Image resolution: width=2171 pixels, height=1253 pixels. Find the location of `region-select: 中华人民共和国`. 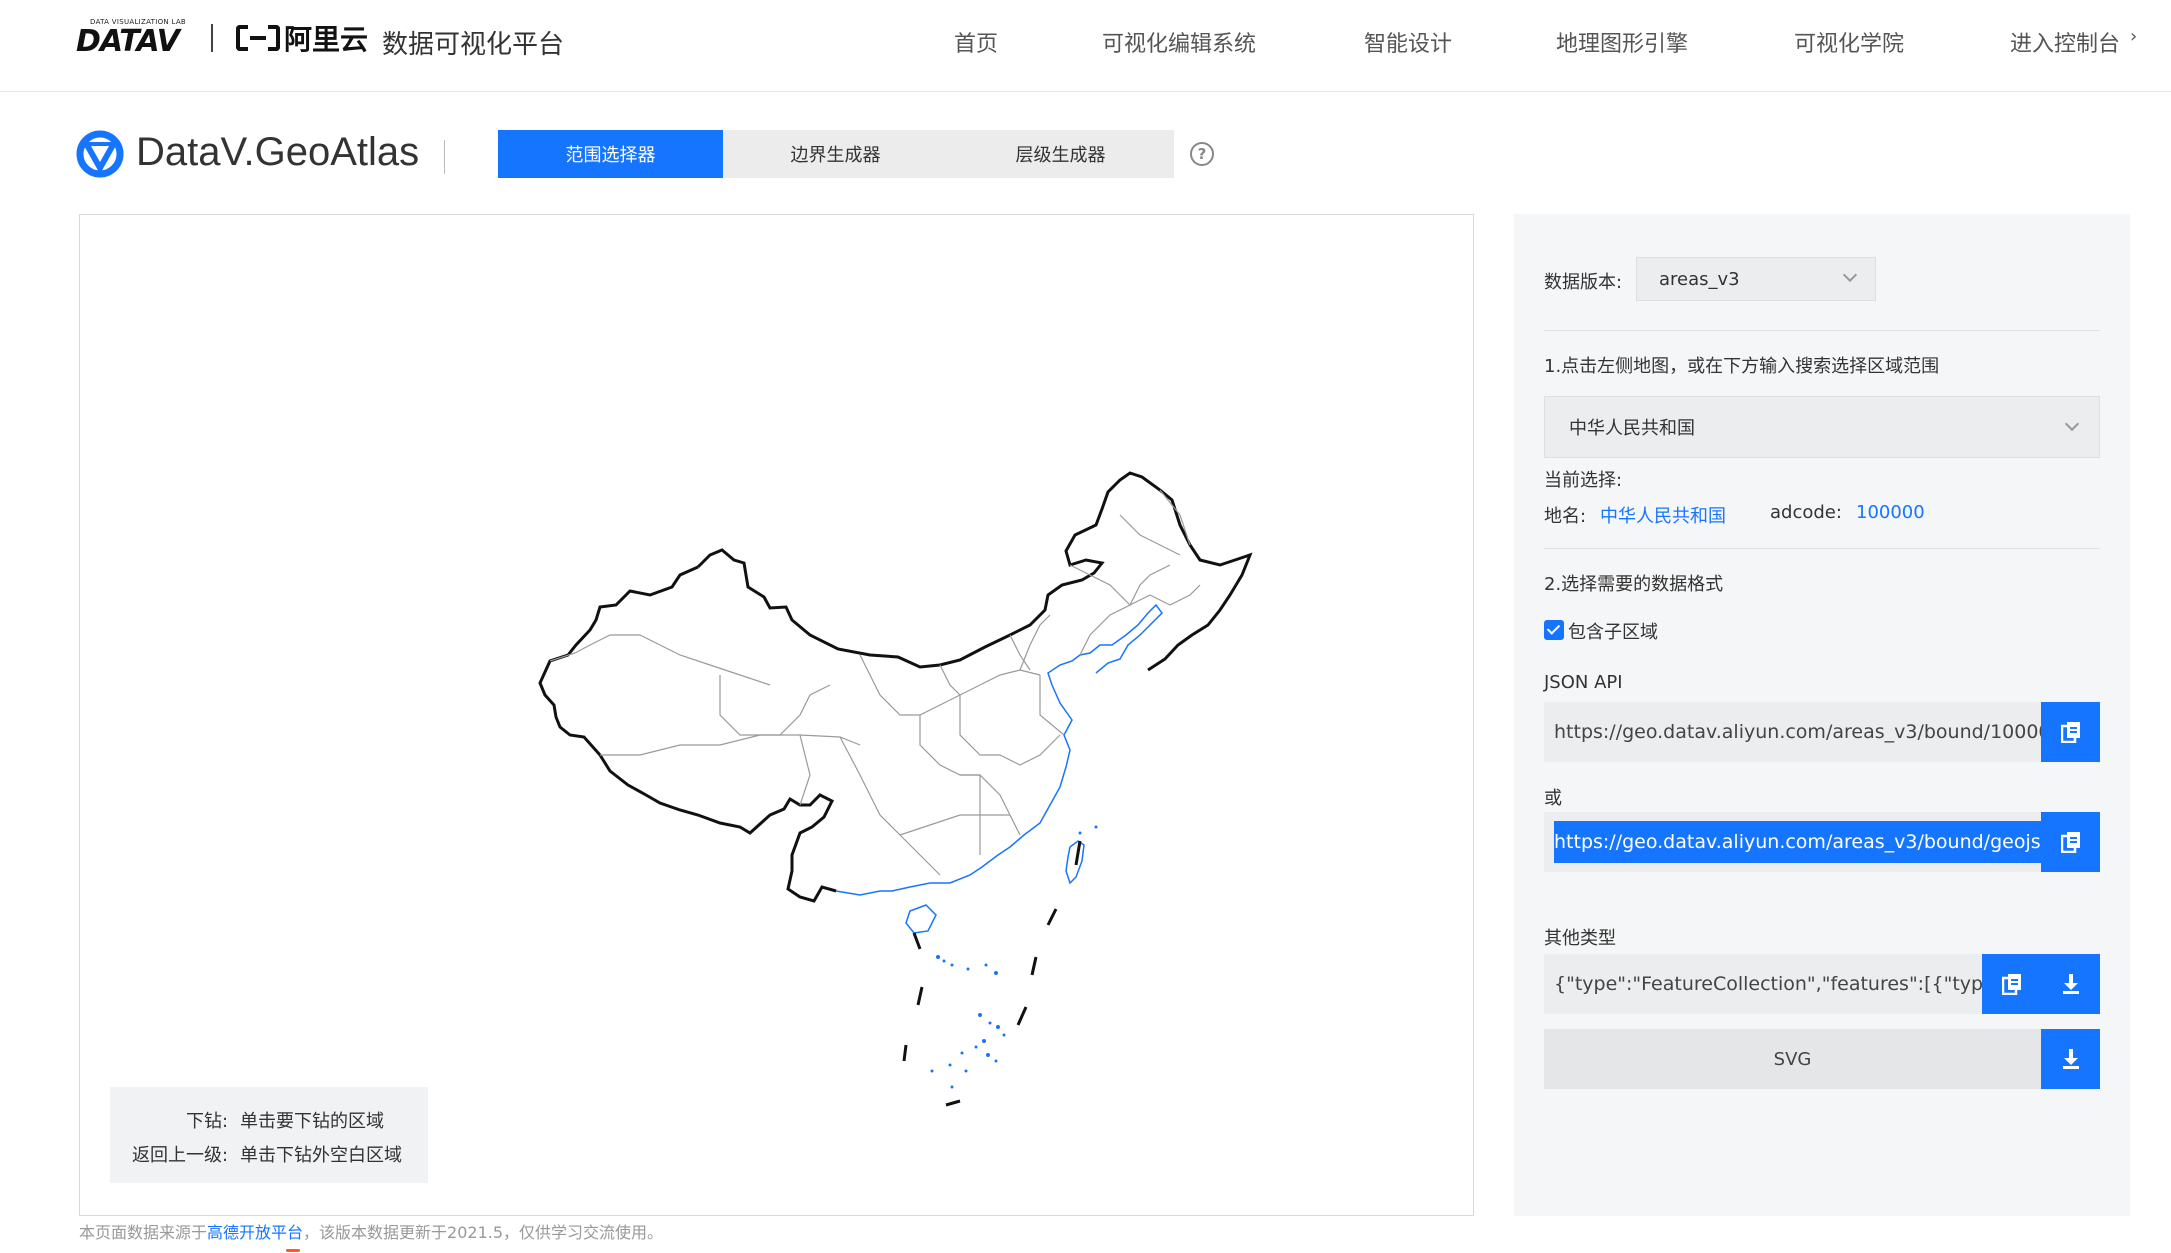

region-select: 中华人民共和国 is located at coordinates (1822, 427).